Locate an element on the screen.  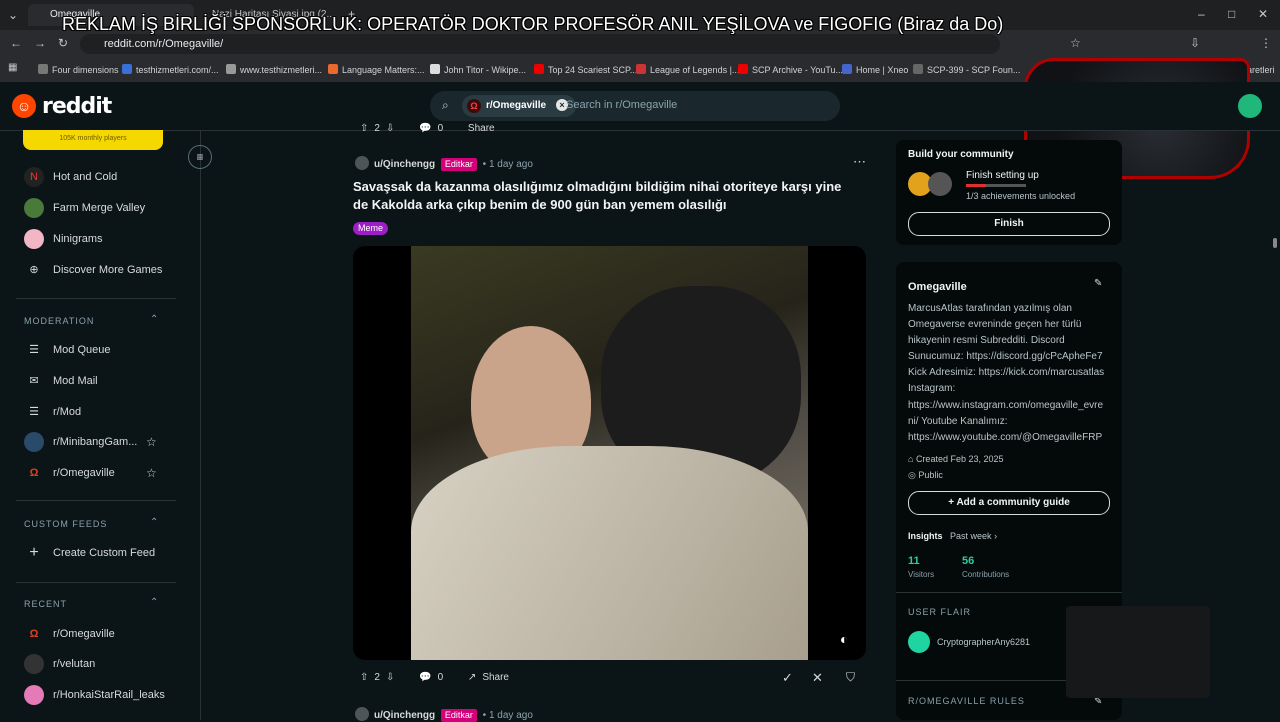
shield-icon: ⛉ is located at coordinates (850, 677).